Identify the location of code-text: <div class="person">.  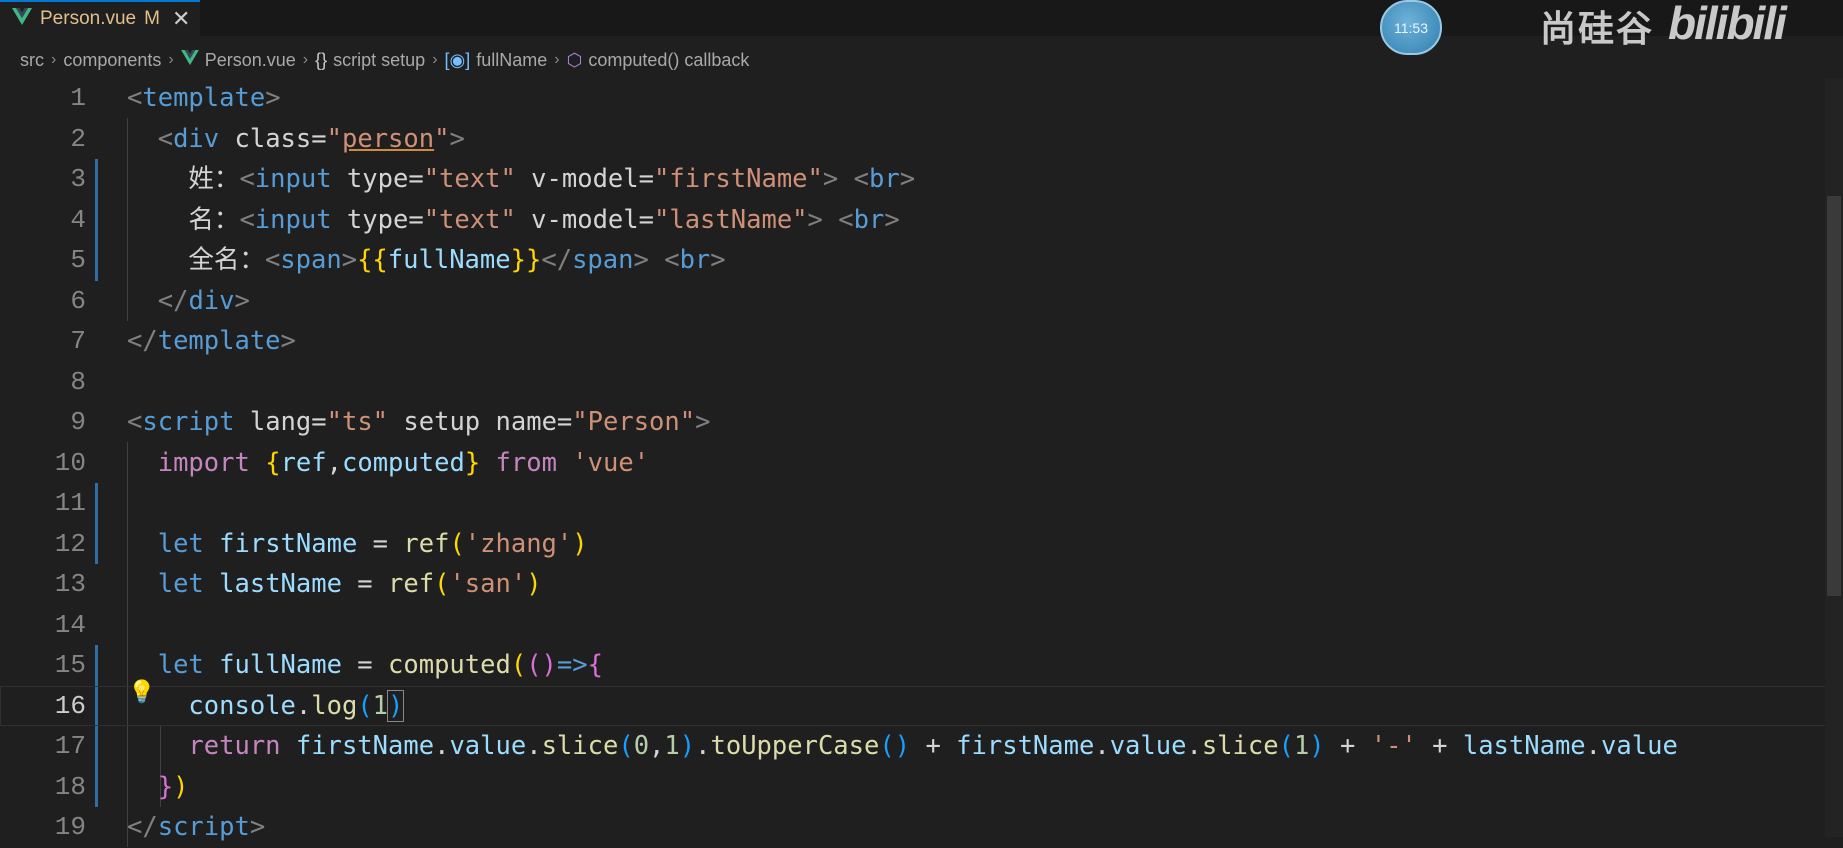
(296, 139).